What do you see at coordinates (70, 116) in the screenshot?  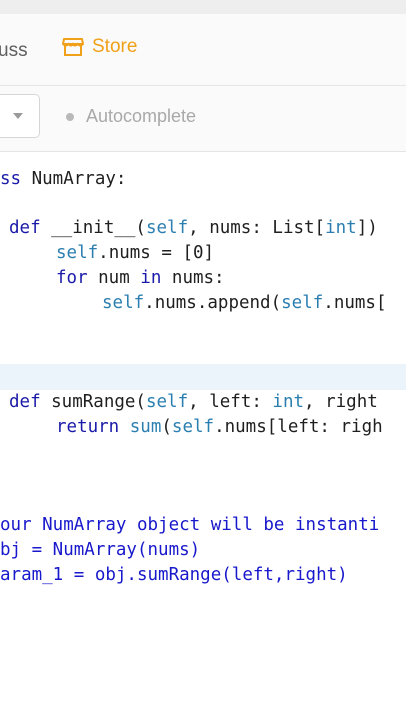 I see `status-dot-icon` at bounding box center [70, 116].